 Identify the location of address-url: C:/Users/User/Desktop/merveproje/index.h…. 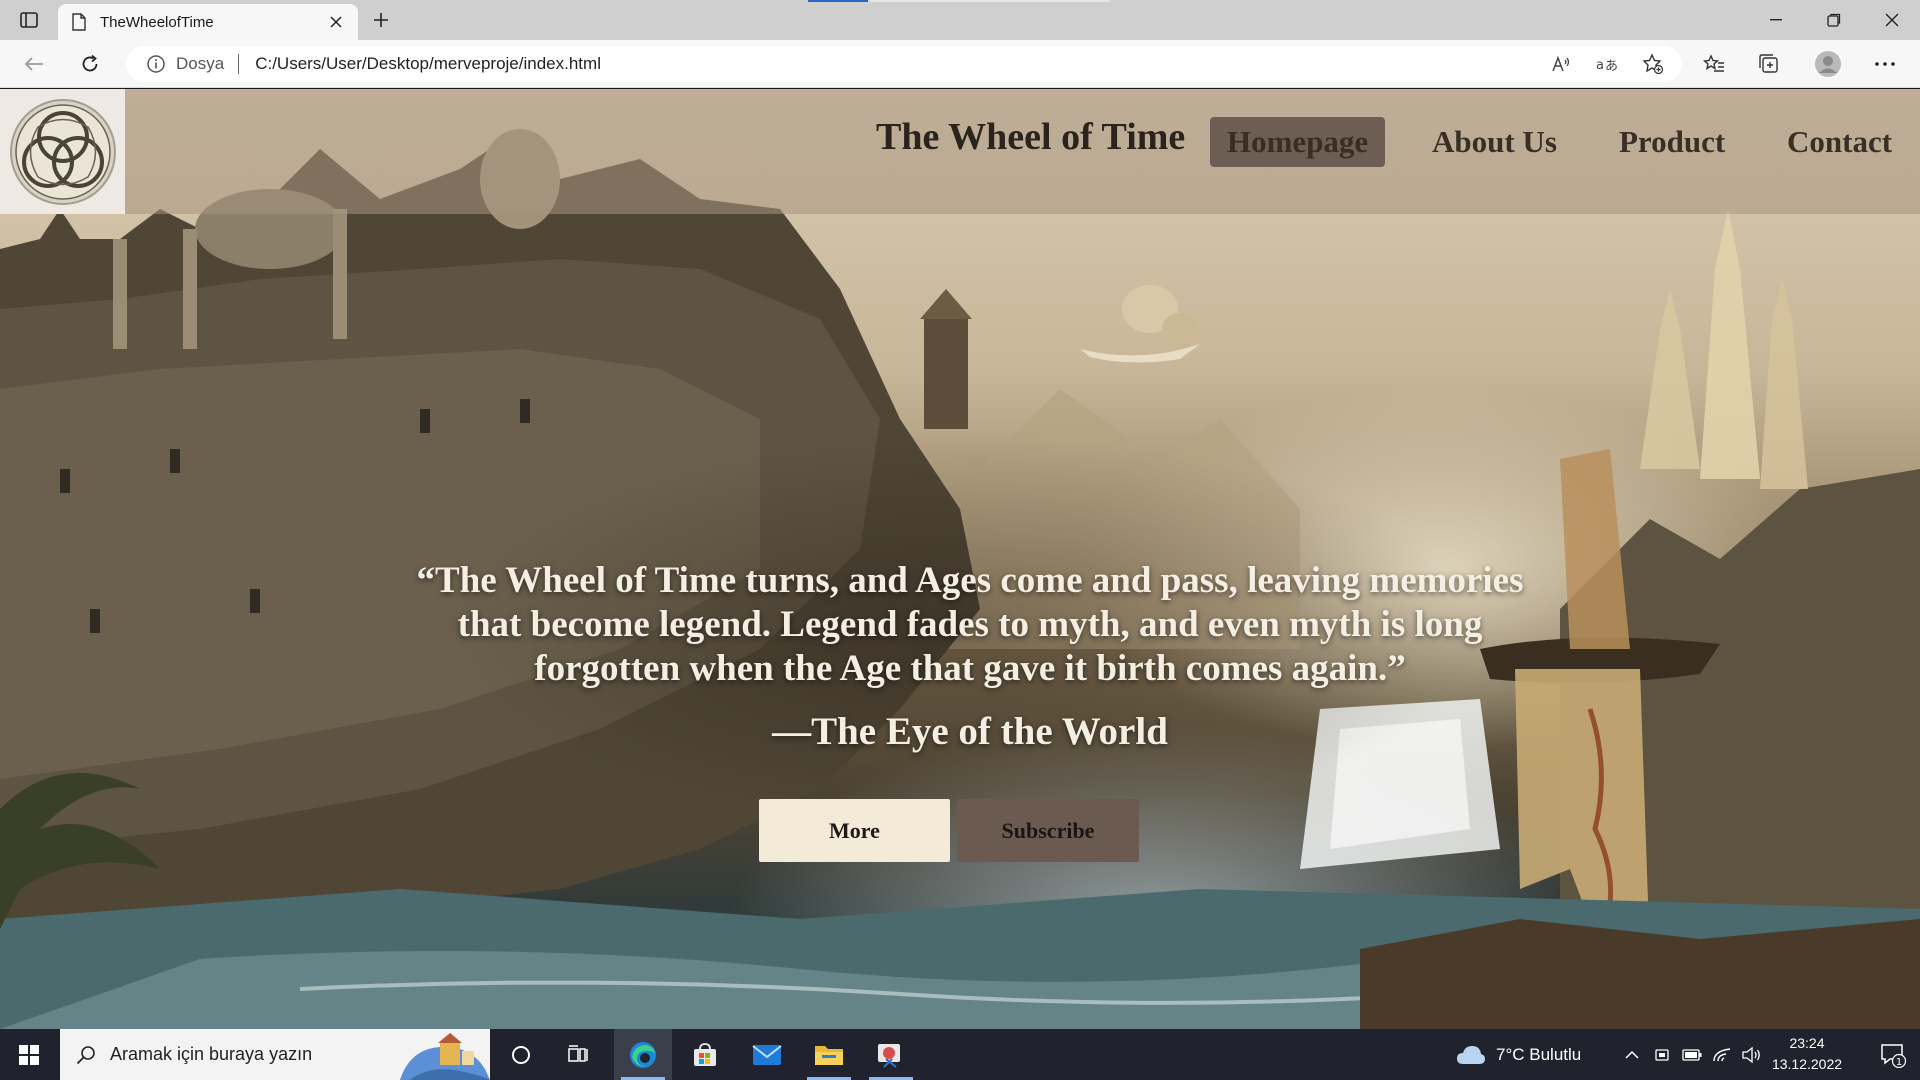
(428, 64).